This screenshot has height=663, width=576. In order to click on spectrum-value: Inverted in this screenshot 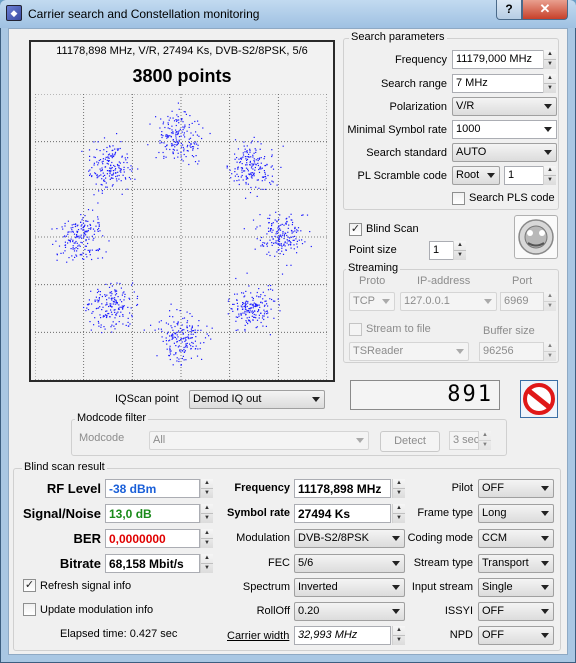, I will do `click(318, 587)`.